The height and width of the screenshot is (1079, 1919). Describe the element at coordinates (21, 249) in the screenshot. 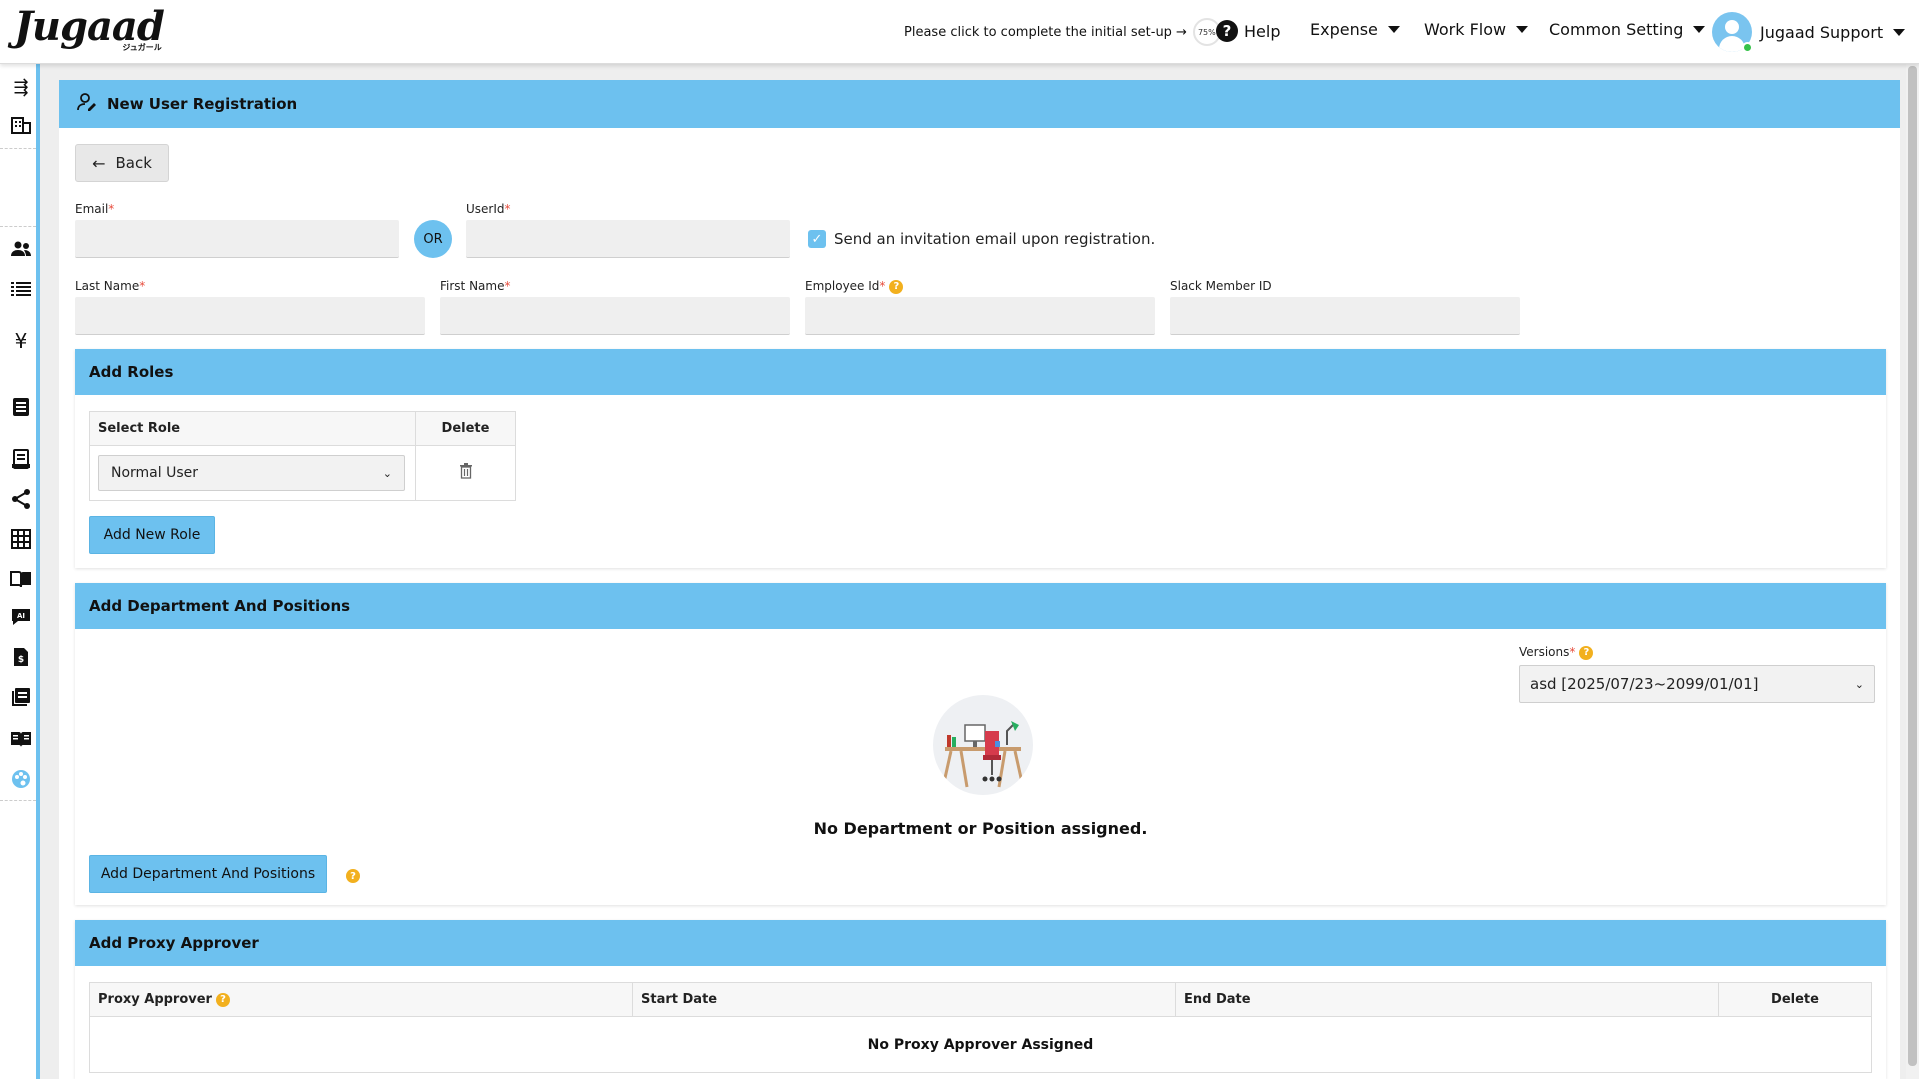

I see `users-icon` at that location.